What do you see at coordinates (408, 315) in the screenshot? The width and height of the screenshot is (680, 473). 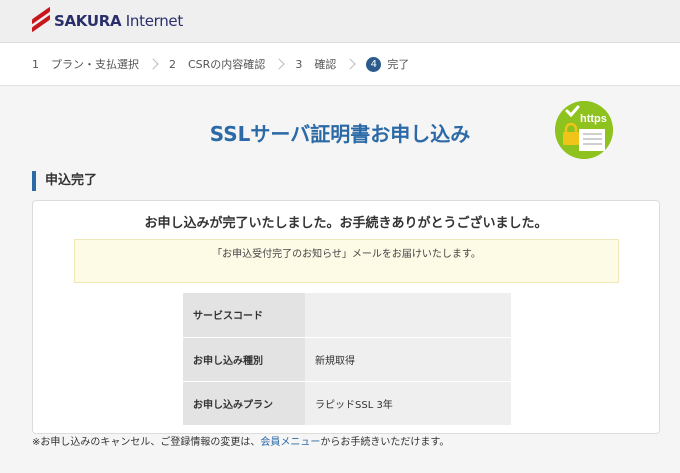 I see `detail-value` at bounding box center [408, 315].